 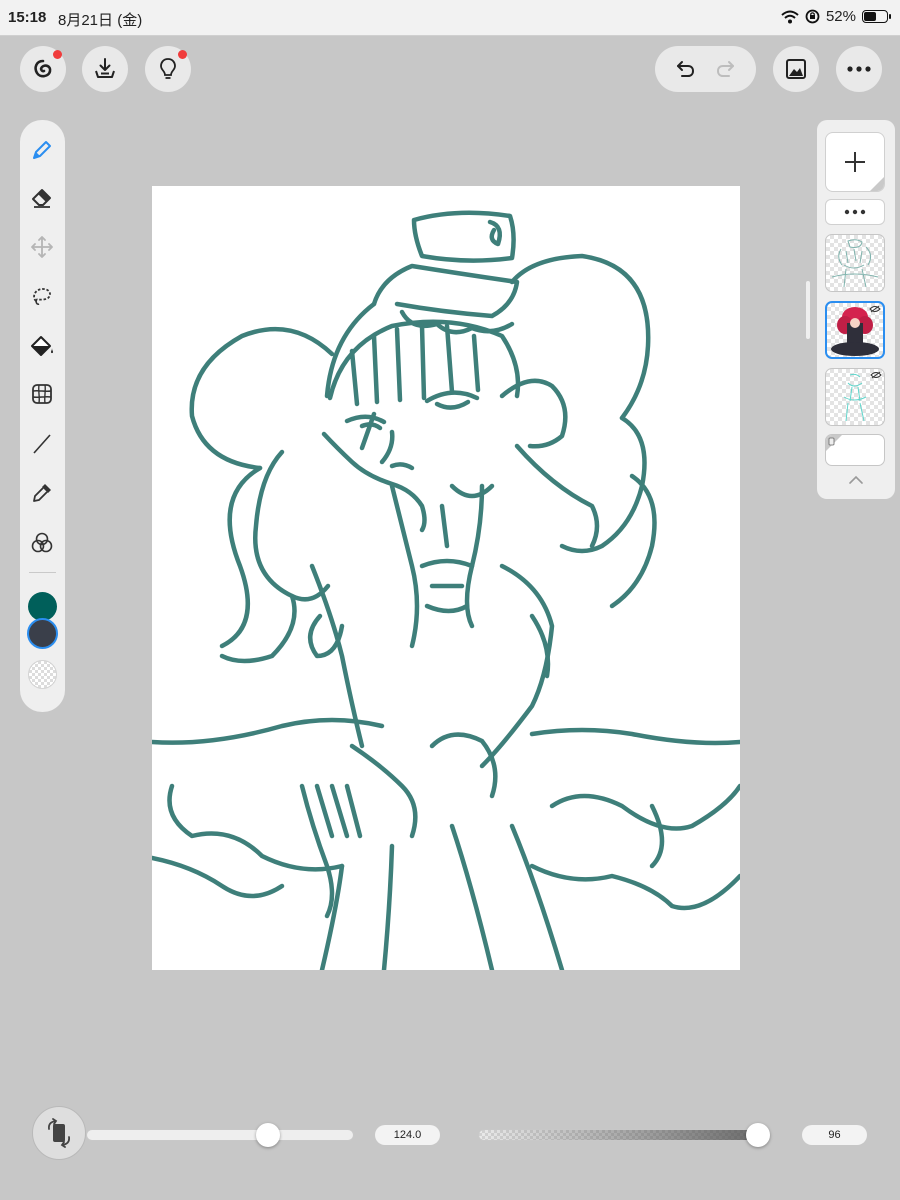 I want to click on battery-percent: 52%, so click(x=840, y=16).